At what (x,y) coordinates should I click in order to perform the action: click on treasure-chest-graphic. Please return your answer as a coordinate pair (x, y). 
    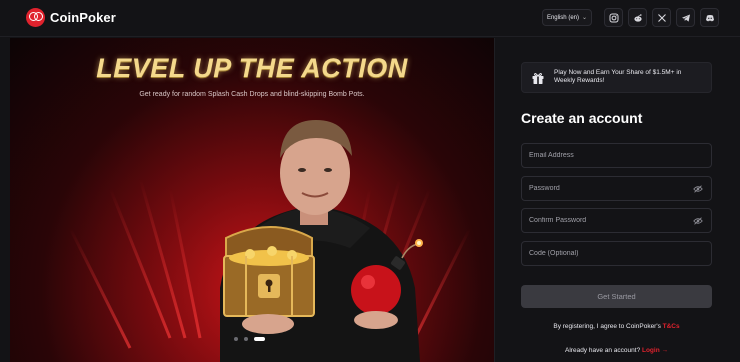
    Looking at the image, I should click on (269, 271).